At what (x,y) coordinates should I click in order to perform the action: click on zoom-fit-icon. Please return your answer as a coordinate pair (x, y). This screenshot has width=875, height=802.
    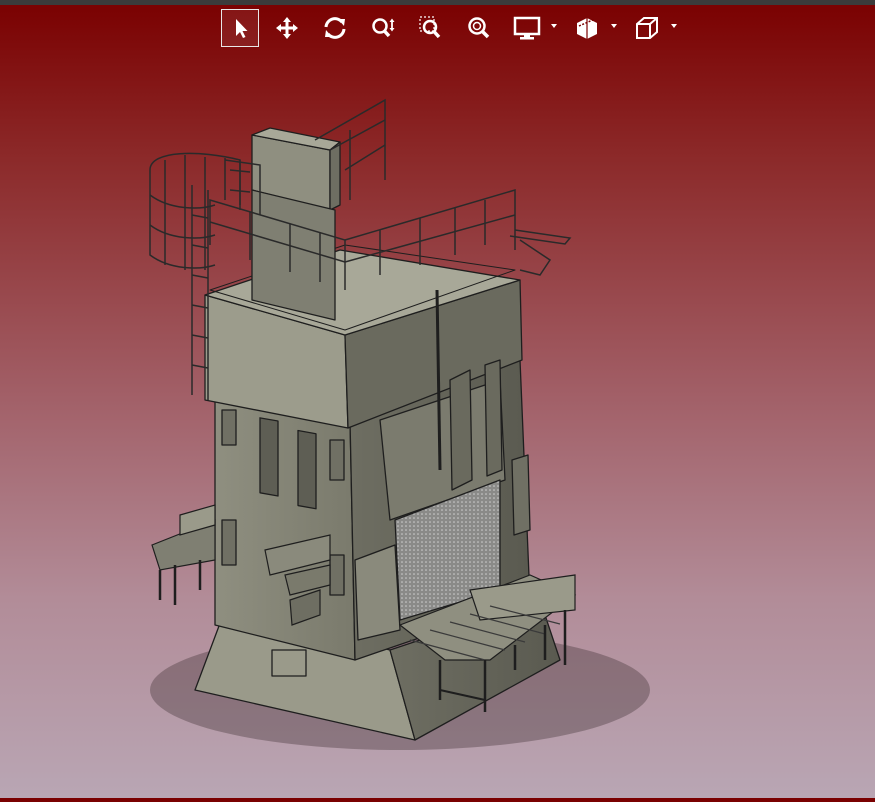
    Looking at the image, I should click on (479, 28).